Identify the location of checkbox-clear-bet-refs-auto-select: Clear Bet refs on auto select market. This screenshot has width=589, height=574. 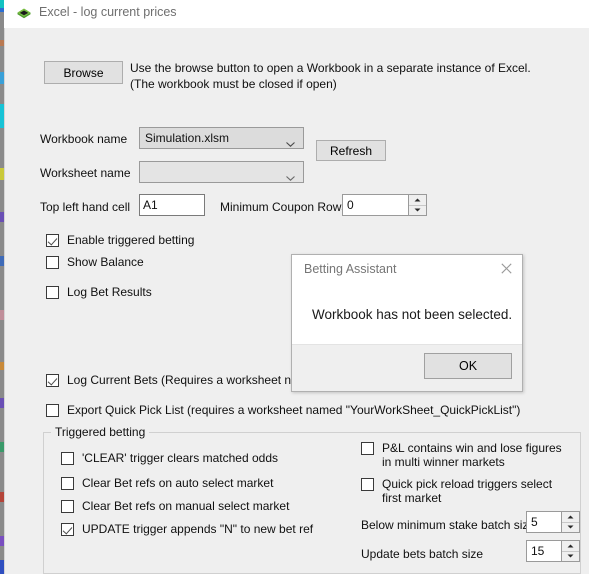
(167, 483).